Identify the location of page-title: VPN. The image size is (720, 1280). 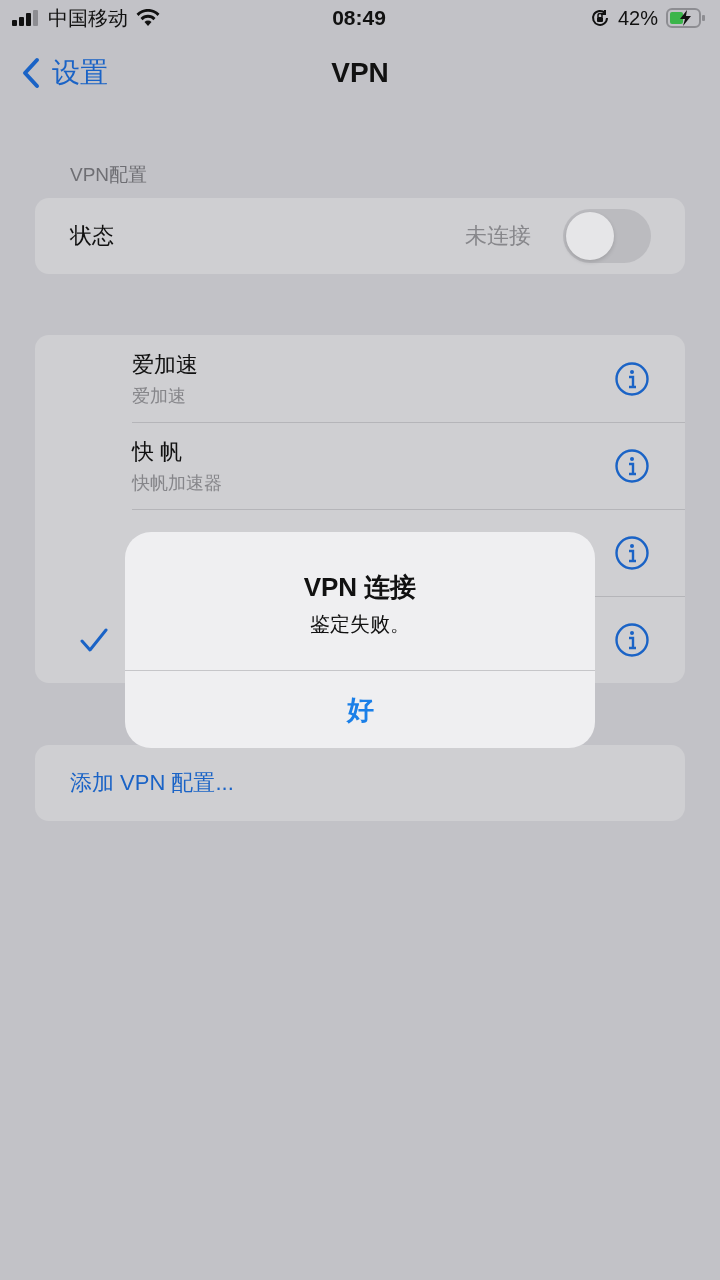
(360, 72).